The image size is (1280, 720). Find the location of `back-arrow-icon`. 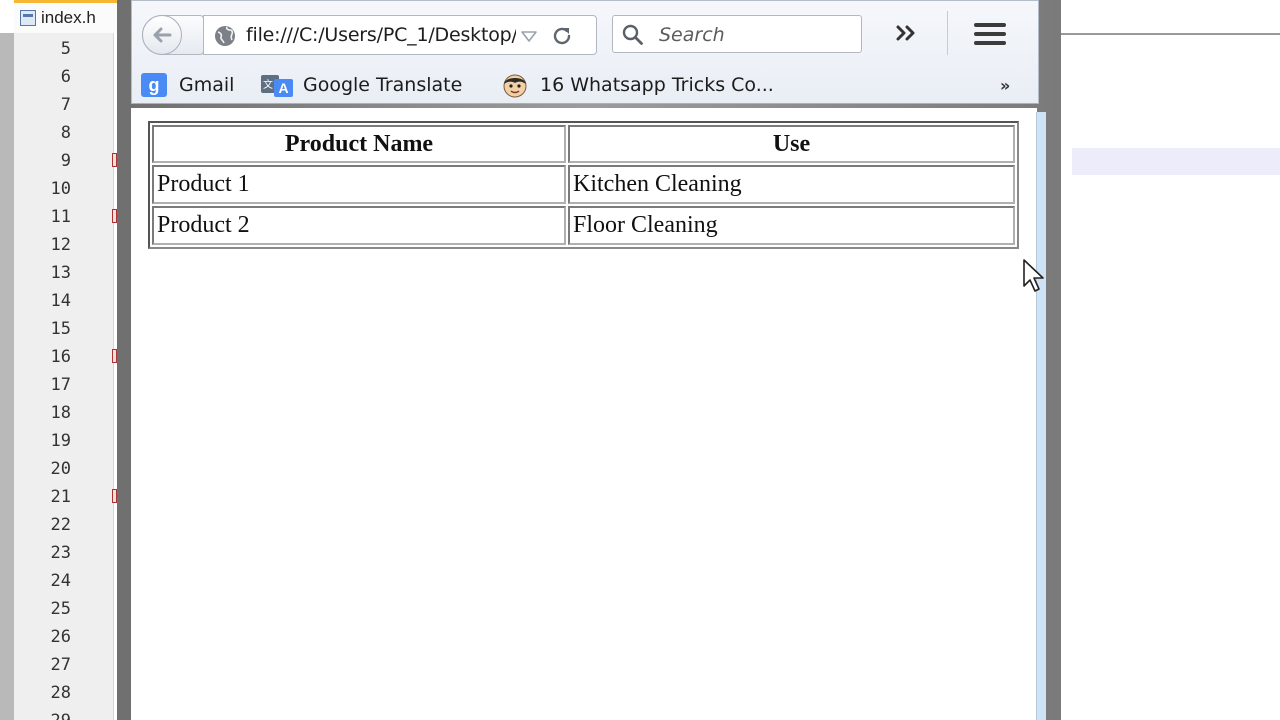

back-arrow-icon is located at coordinates (162, 35).